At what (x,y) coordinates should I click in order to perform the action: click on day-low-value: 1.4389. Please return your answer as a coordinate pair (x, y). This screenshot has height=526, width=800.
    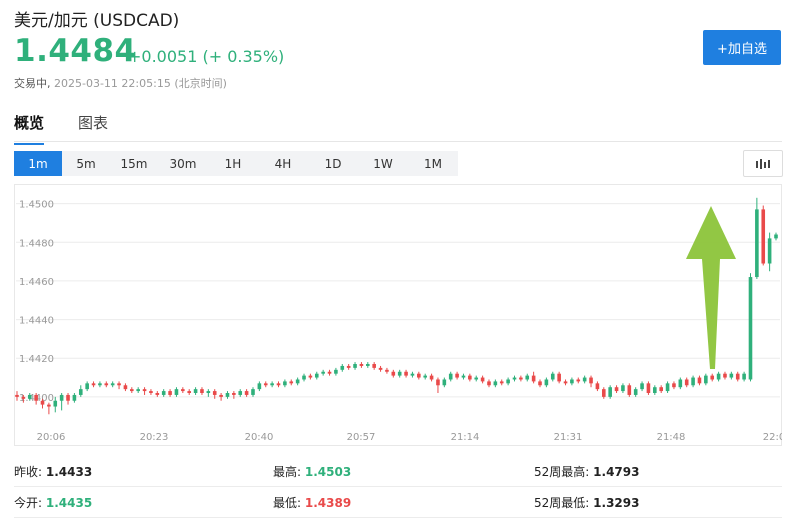
    Looking at the image, I should click on (328, 503).